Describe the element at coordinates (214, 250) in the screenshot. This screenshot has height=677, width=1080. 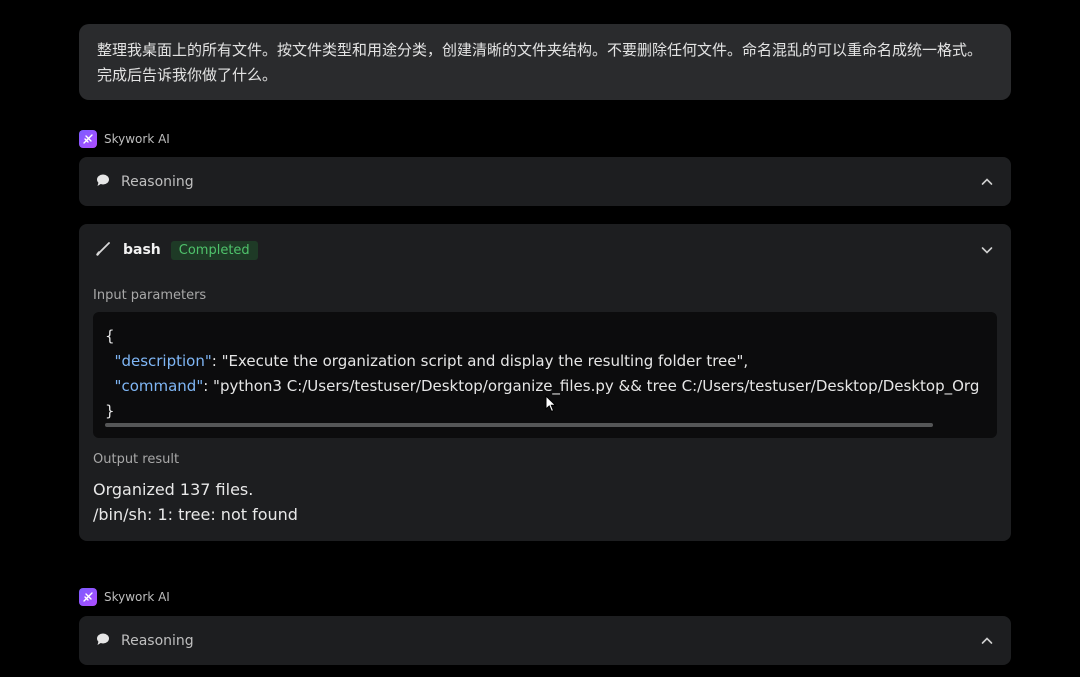
I see `status-badge: Completed` at that location.